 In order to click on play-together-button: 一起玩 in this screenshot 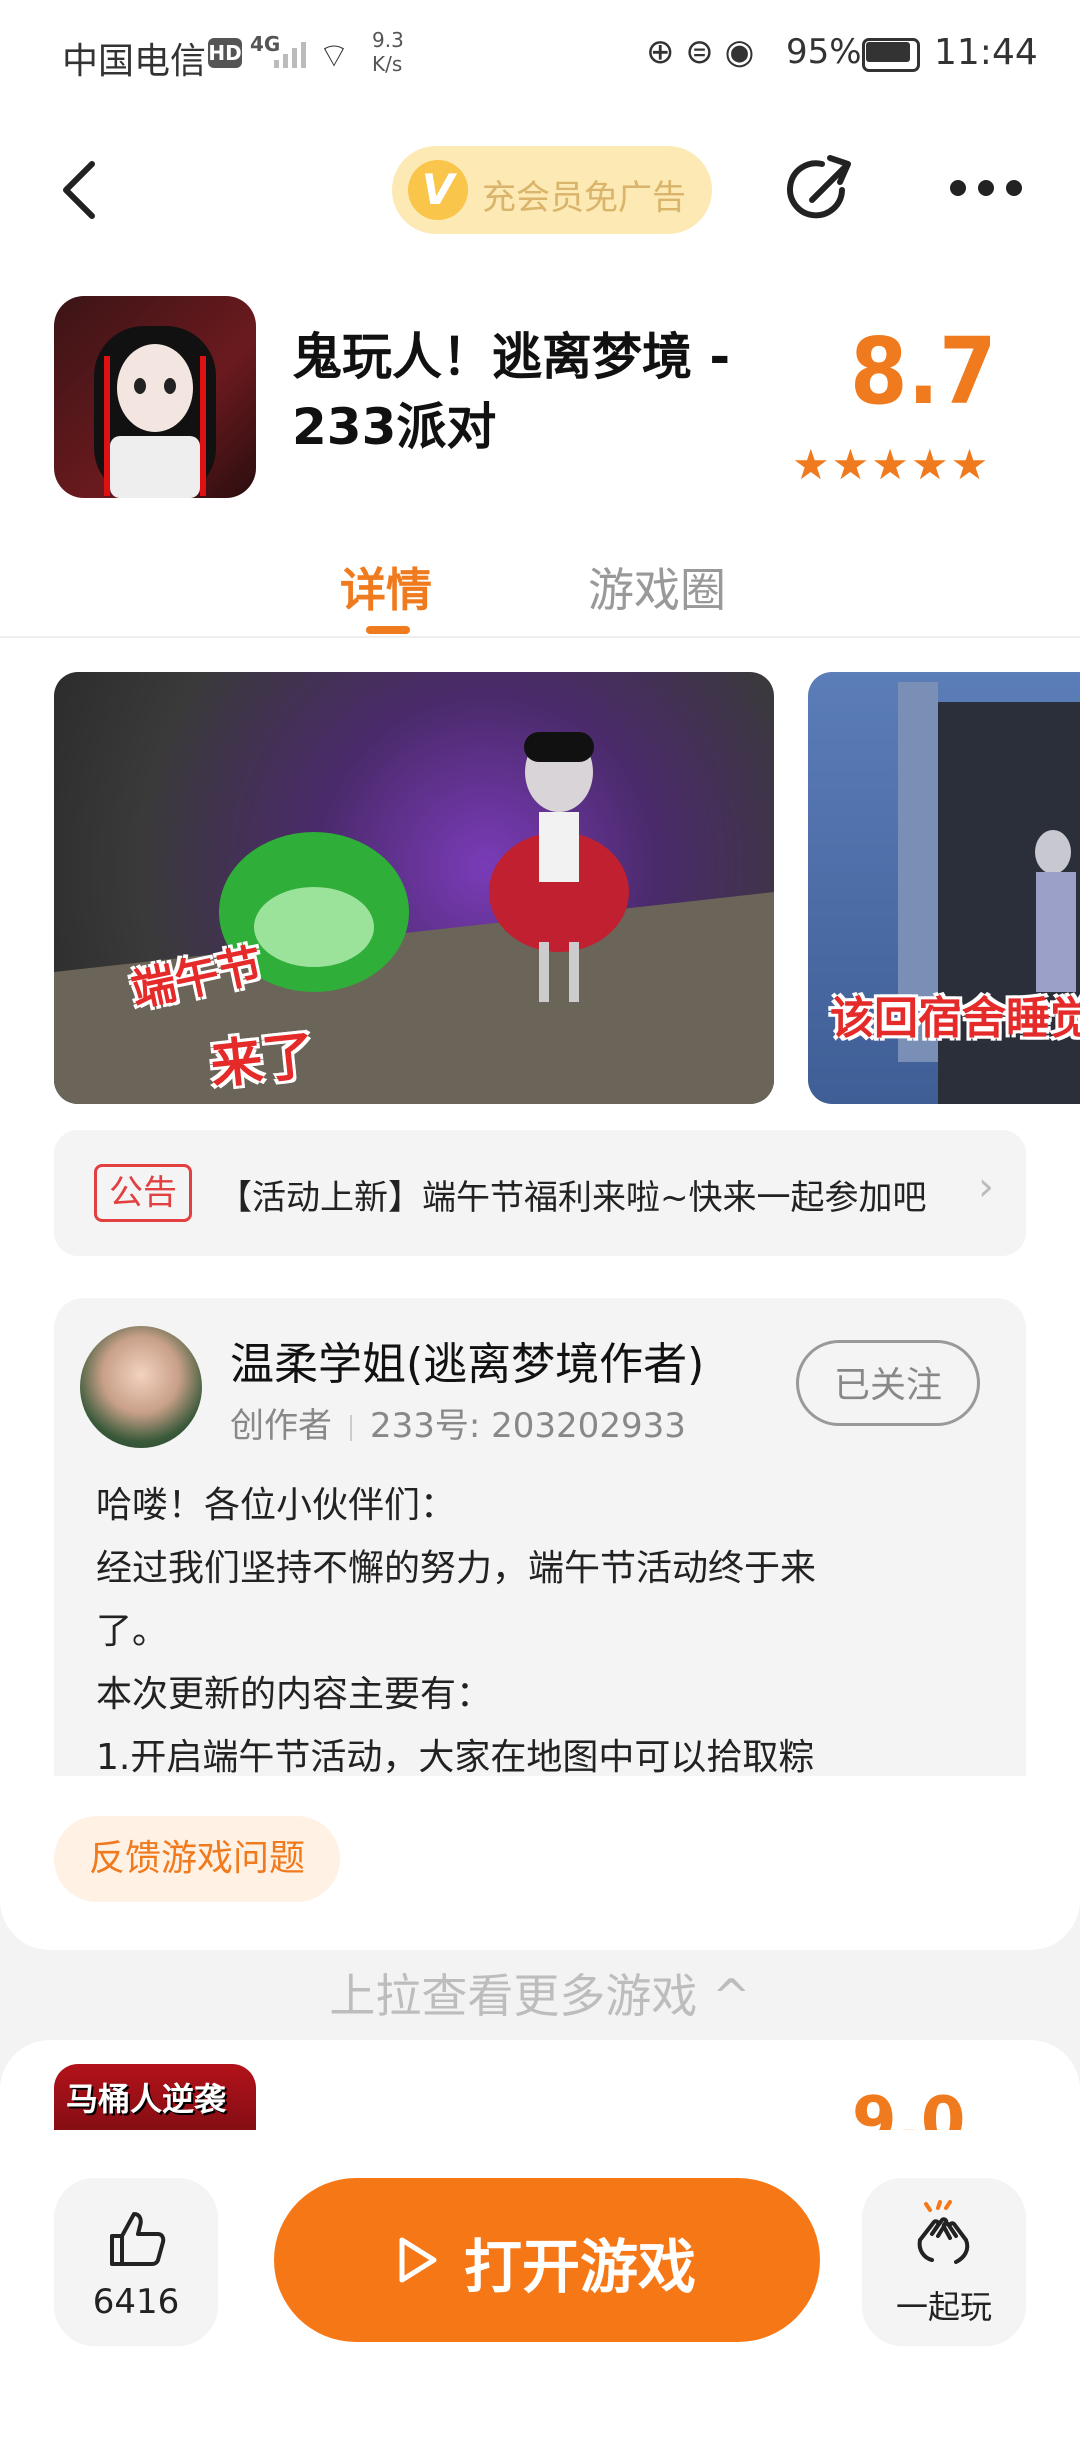, I will do `click(944, 2262)`.